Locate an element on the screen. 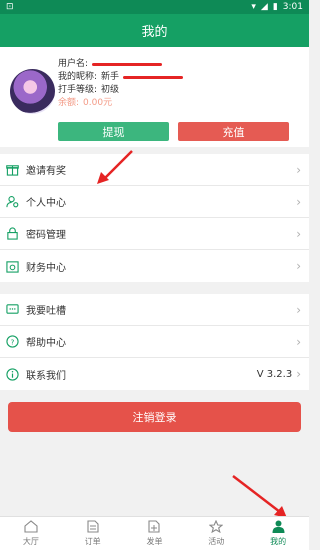 The width and height of the screenshot is (320, 550). chat-icon is located at coordinates (12, 309).